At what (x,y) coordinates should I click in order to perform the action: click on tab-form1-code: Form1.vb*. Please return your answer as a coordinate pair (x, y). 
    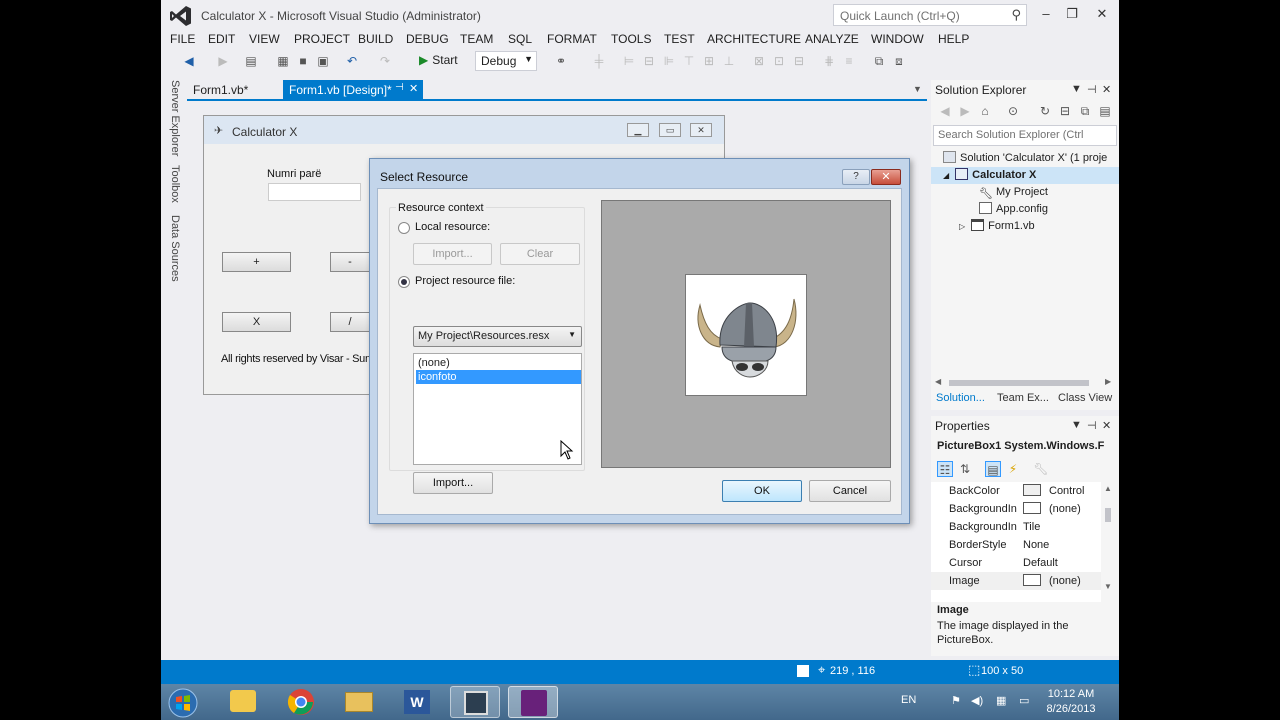
    Looking at the image, I should click on (220, 89).